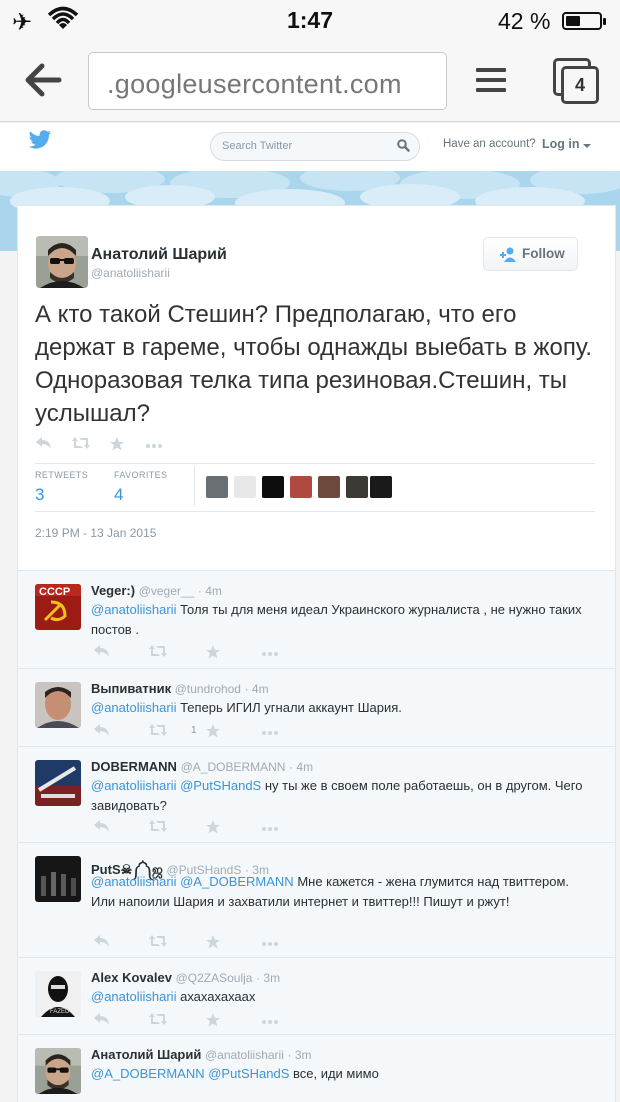  I want to click on reply-author-handle: @tundrohod, so click(208, 689).